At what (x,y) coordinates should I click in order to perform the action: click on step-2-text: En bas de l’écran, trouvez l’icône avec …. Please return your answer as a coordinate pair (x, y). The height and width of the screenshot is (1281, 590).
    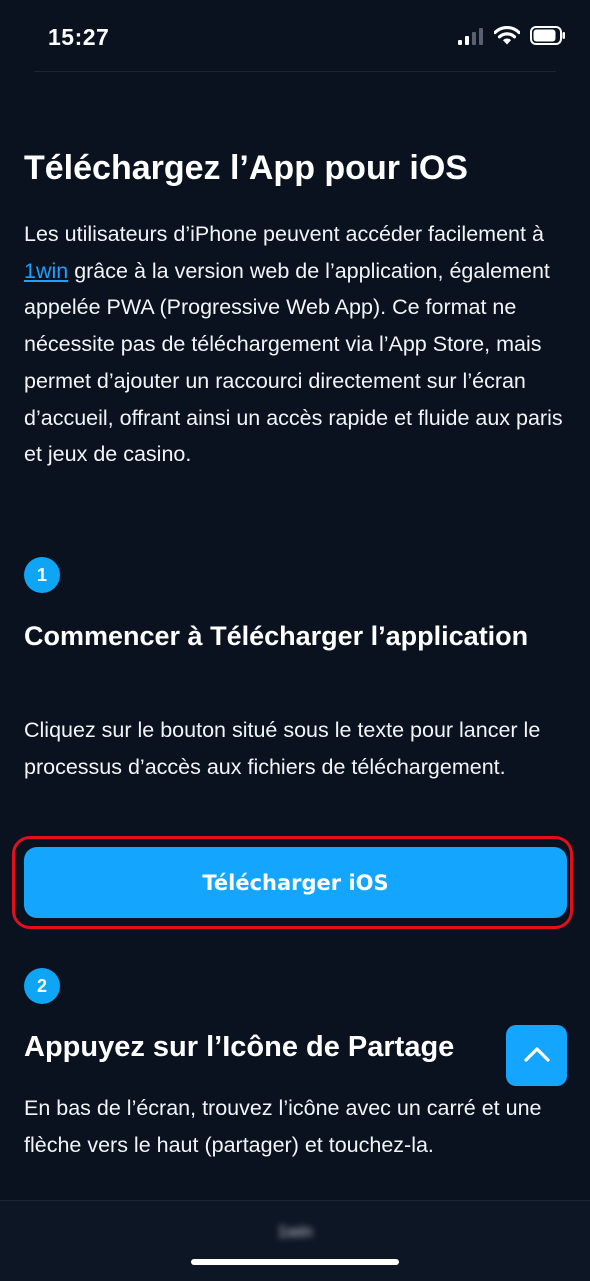
    Looking at the image, I should click on (283, 1126).